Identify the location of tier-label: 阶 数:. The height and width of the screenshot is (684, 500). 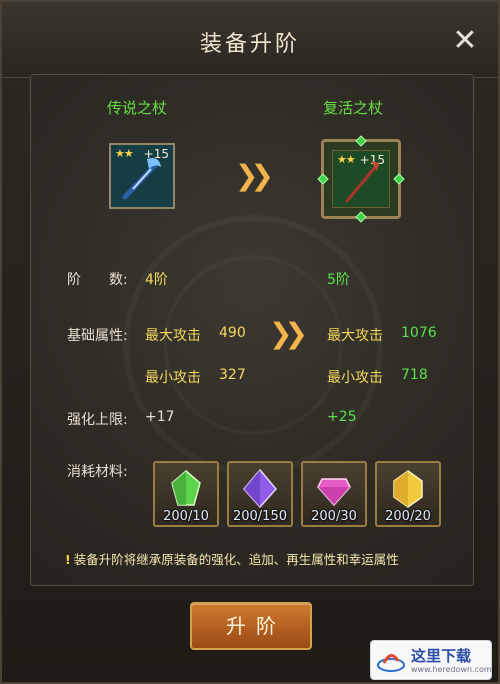
(97, 280).